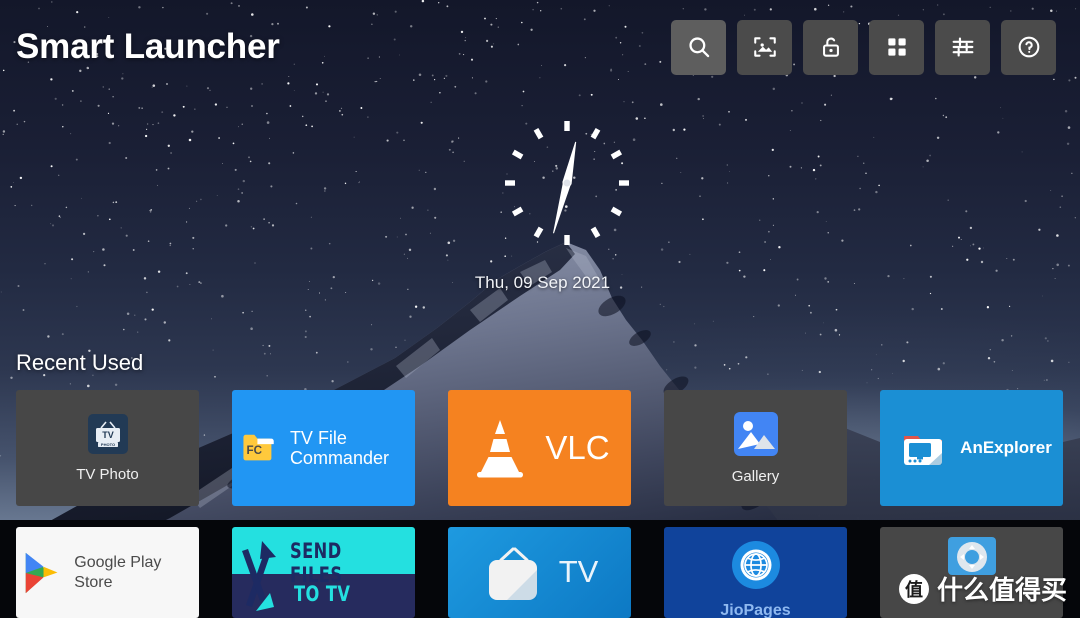 The image size is (1080, 618). I want to click on app-tile-tv: TV, so click(539, 572).